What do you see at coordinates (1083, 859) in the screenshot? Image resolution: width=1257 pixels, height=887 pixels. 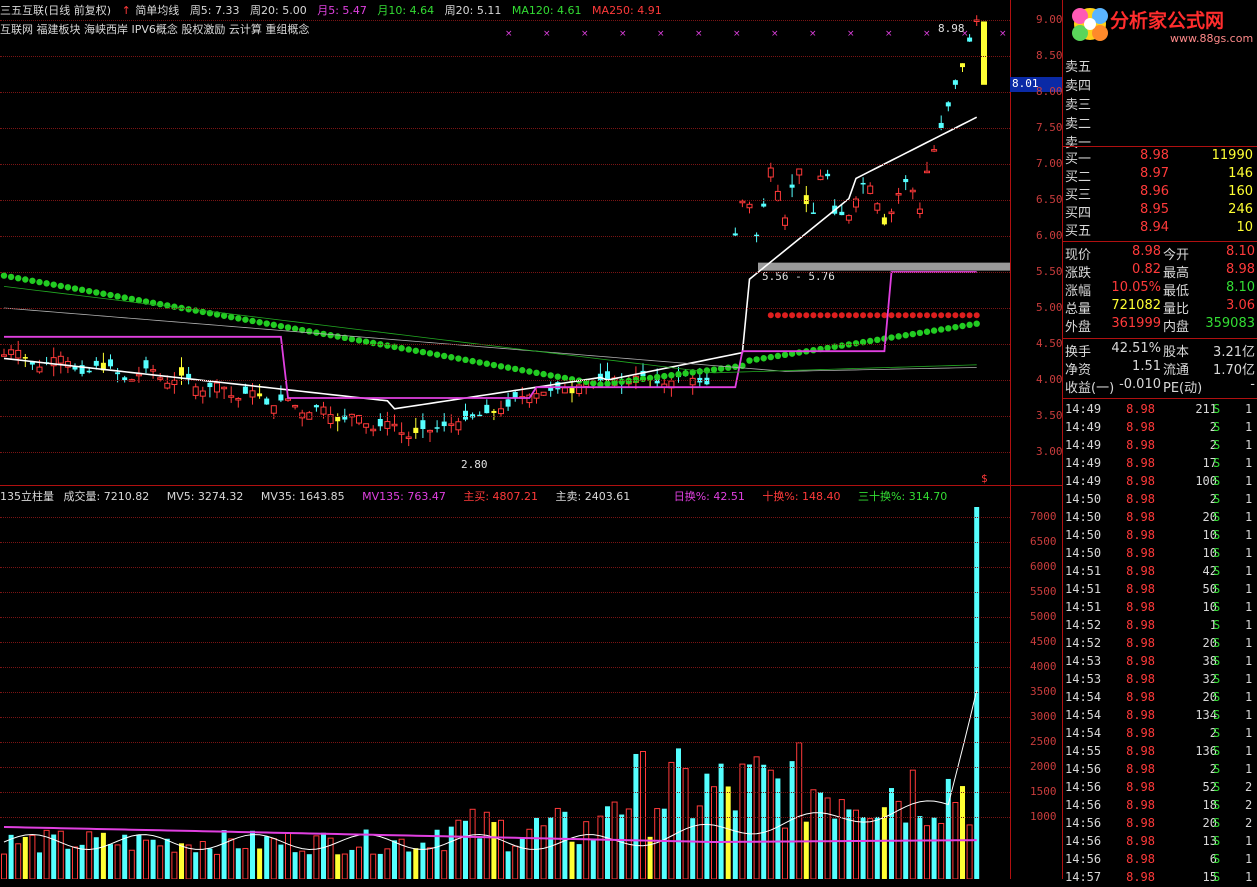 I see `tick-time: 14:56` at bounding box center [1083, 859].